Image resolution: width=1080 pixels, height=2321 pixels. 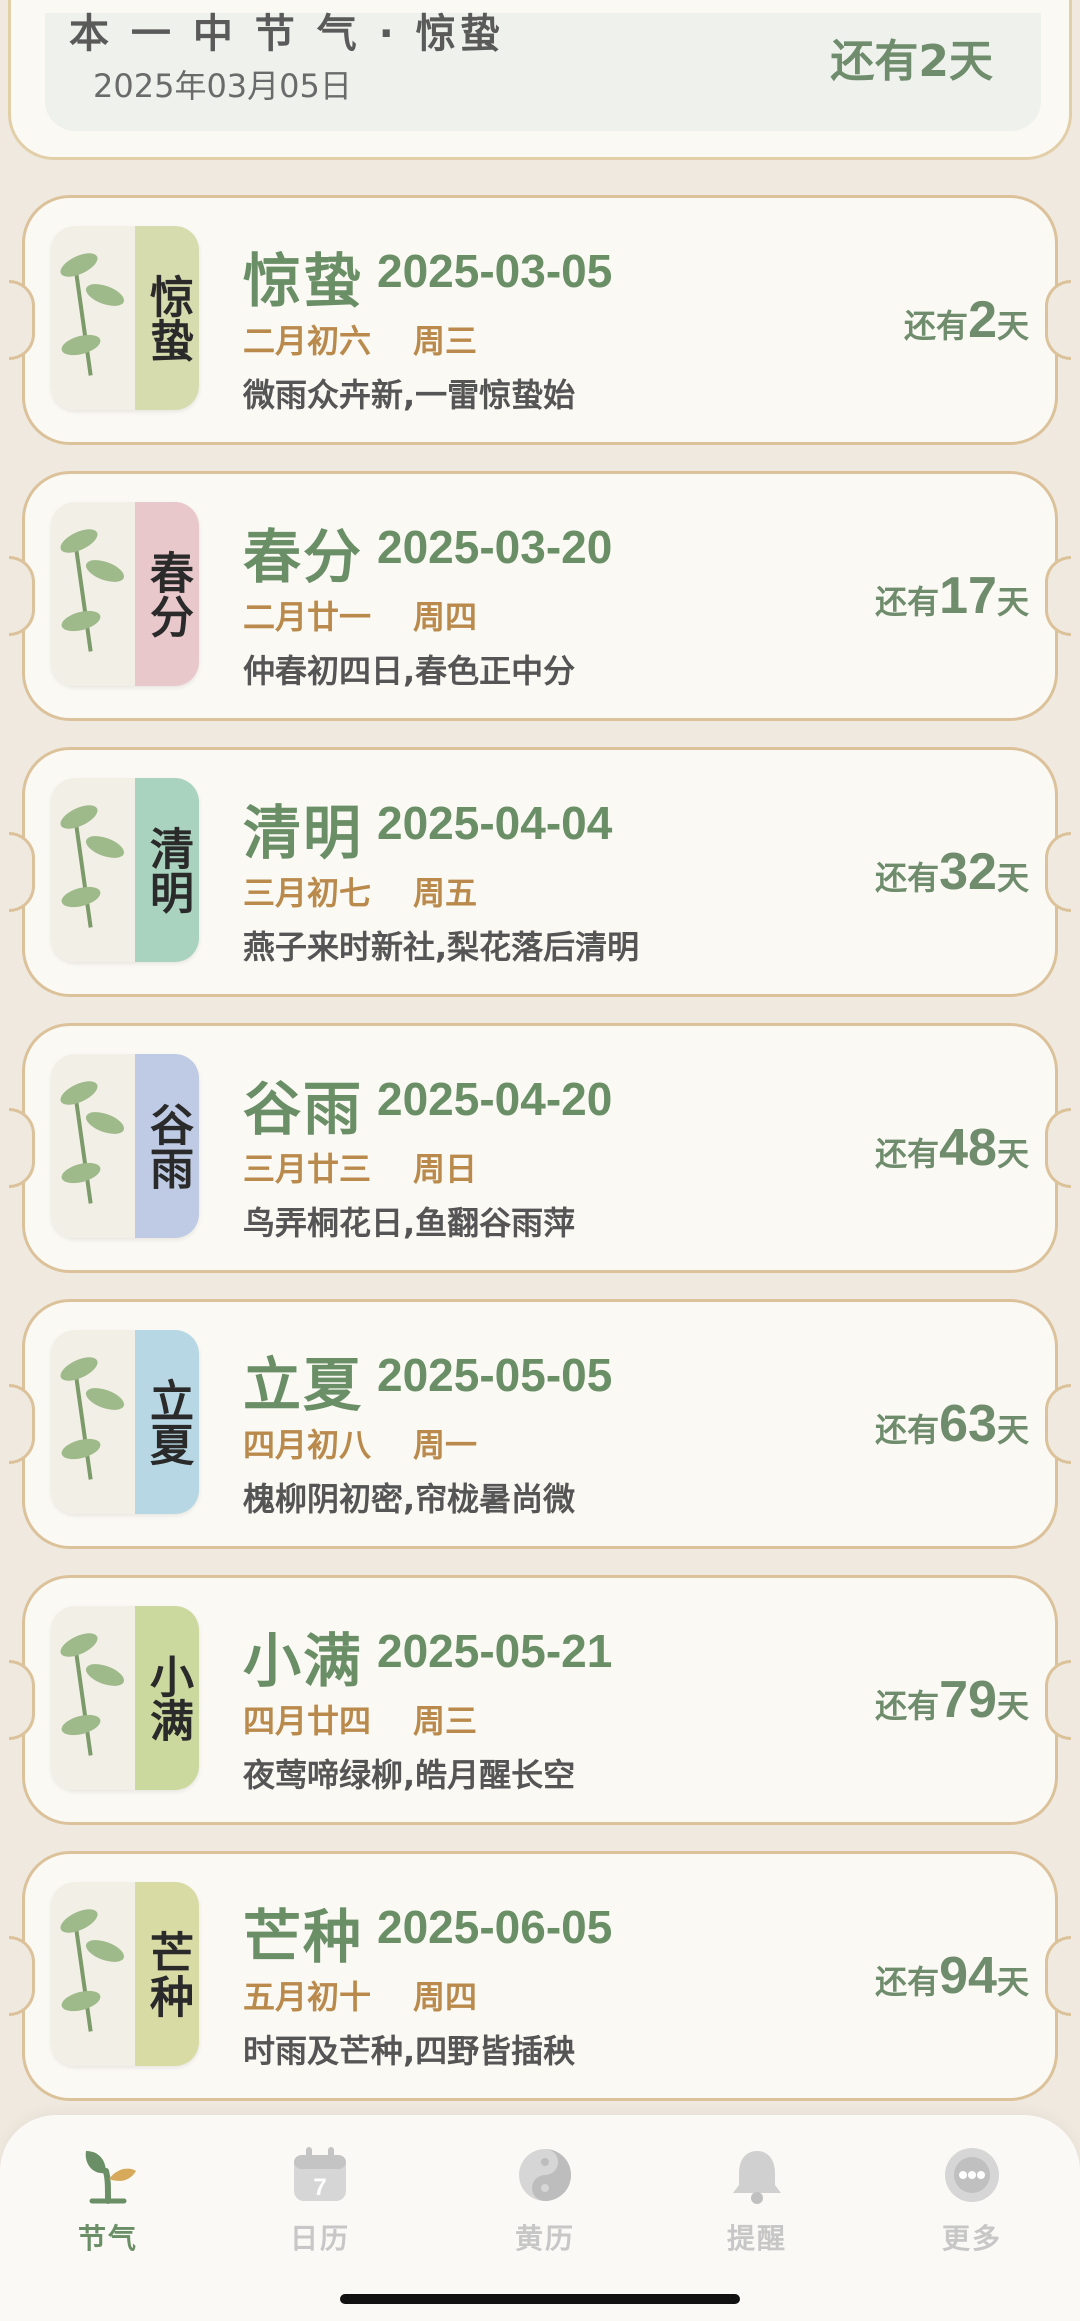 What do you see at coordinates (968, 872) in the screenshot?
I see `countdown-days: 32` at bounding box center [968, 872].